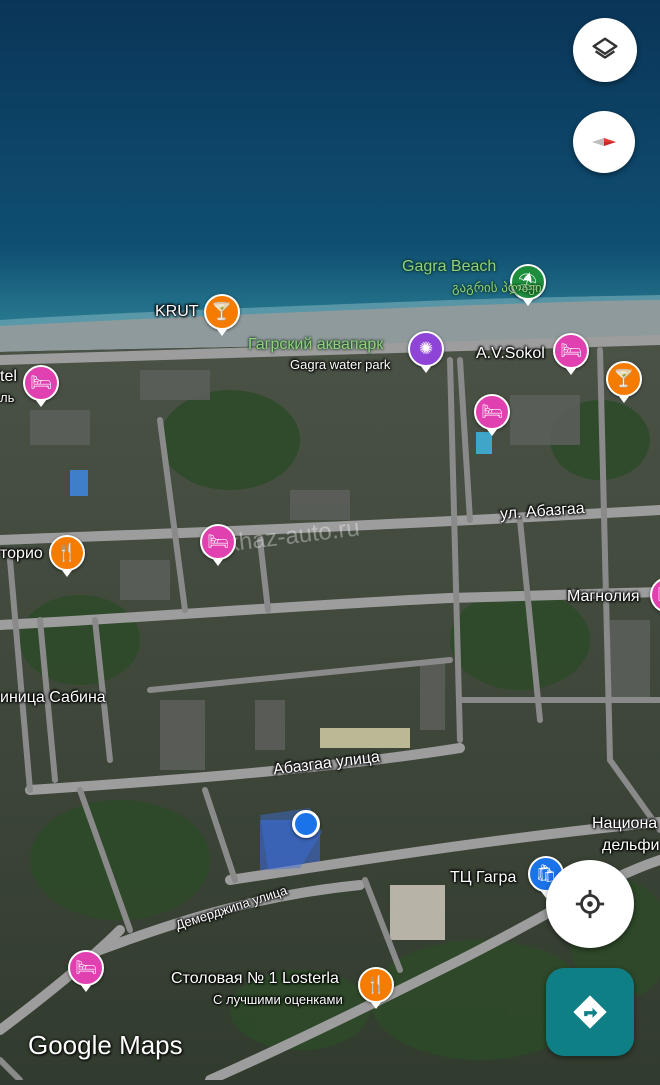  Describe the element at coordinates (340, 364) in the screenshot. I see `aquapark-sublabel: Gagra water park` at that location.